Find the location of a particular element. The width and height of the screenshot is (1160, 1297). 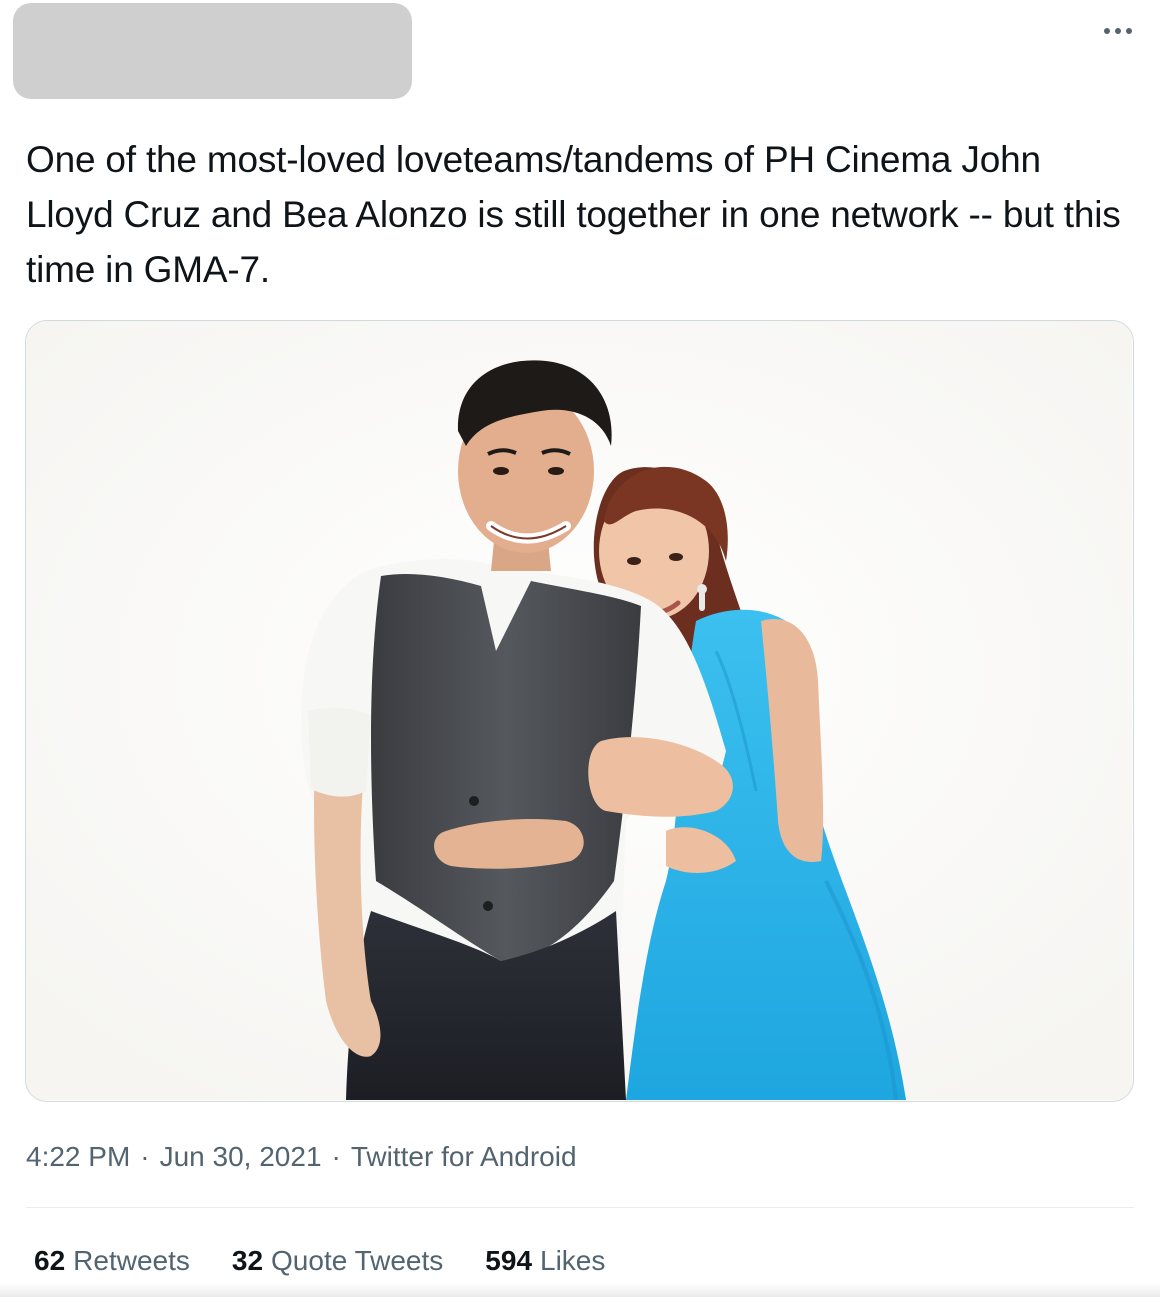

likes-stat: 594 Likes is located at coordinates (545, 1261).